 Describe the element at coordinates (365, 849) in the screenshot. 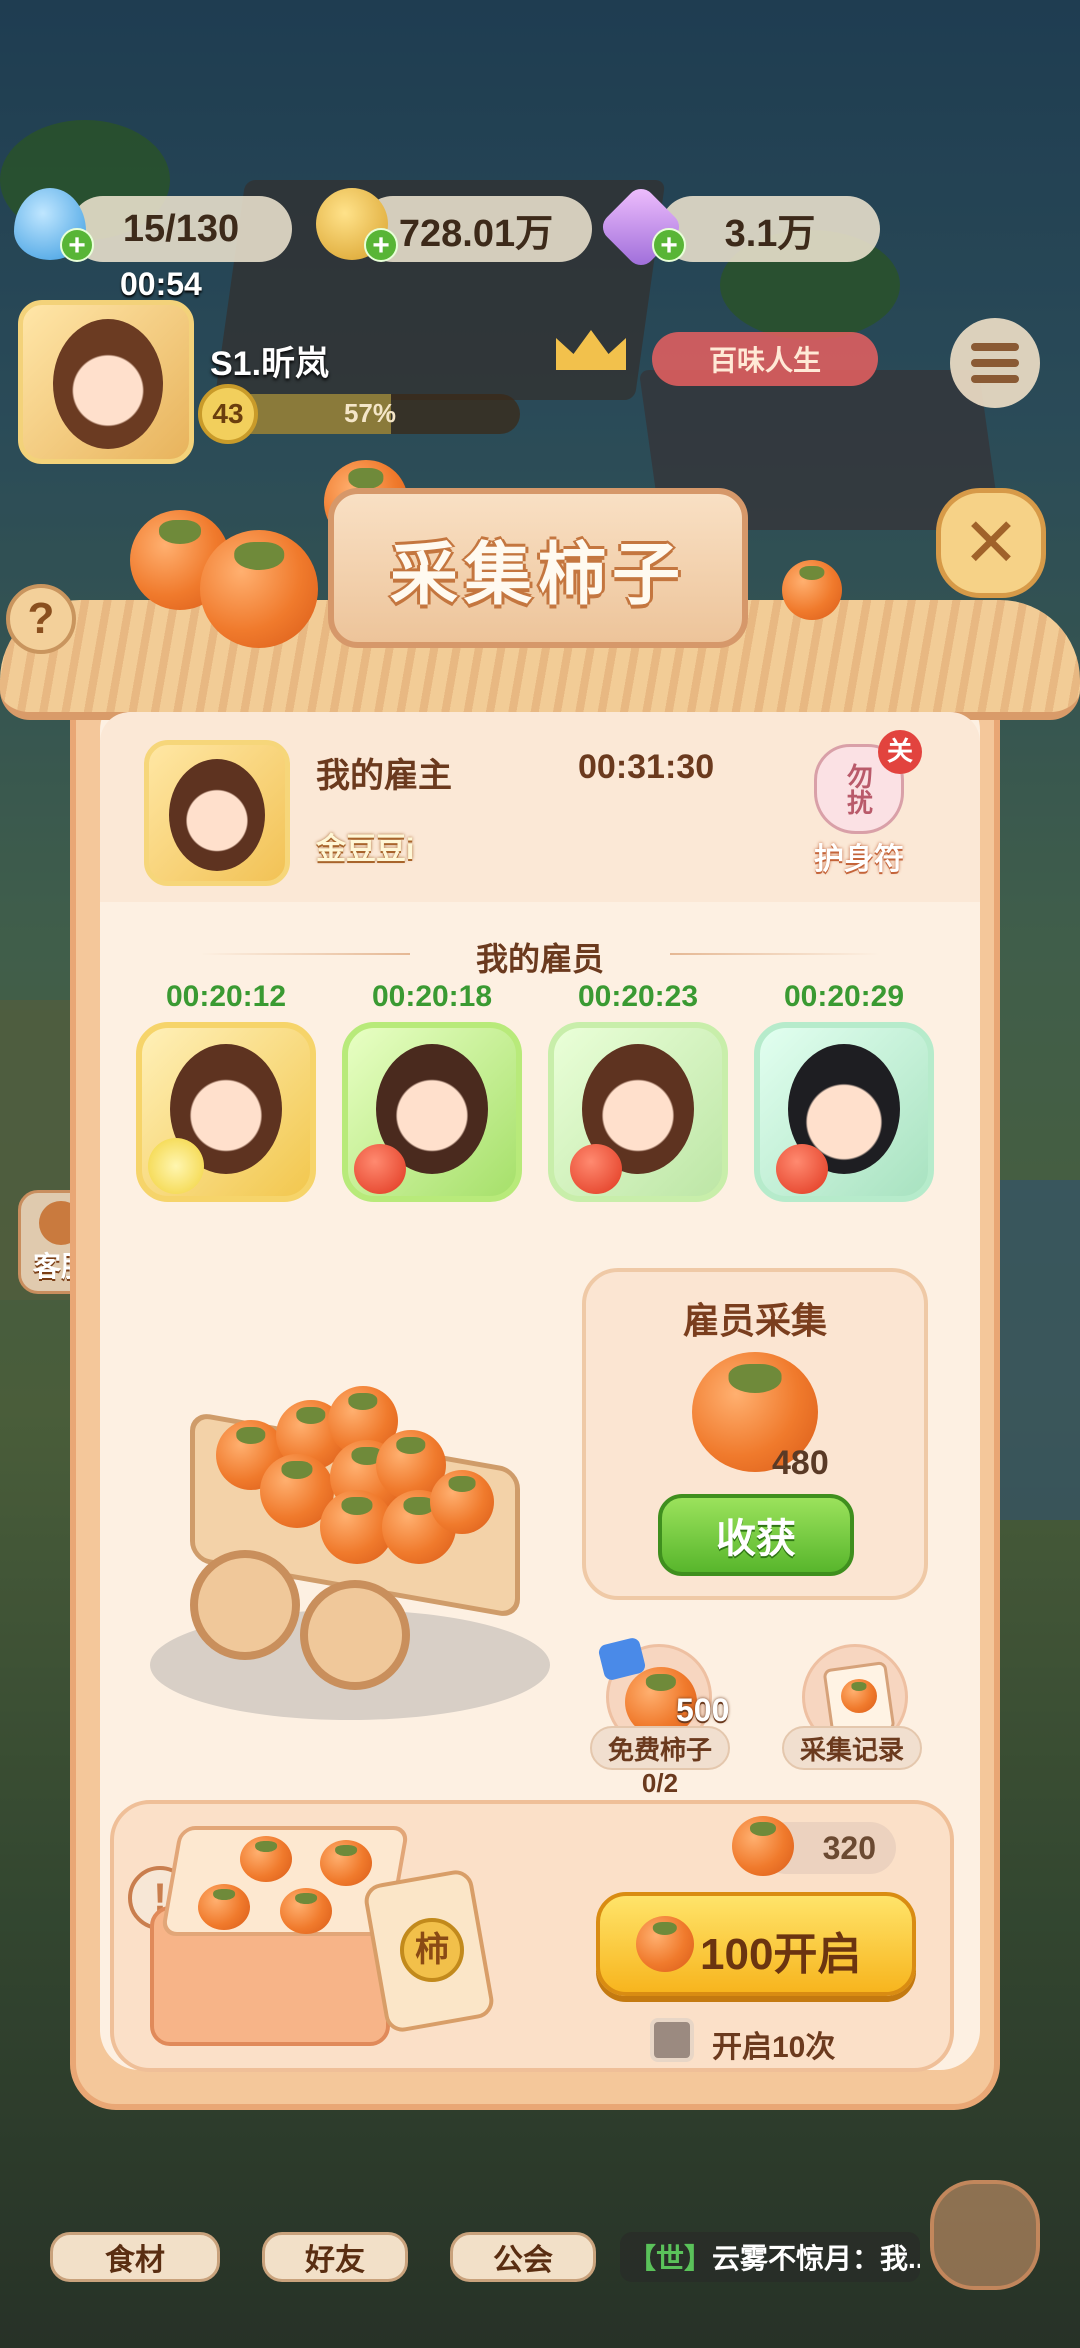

I see `employer-name: 金豆豆i` at that location.